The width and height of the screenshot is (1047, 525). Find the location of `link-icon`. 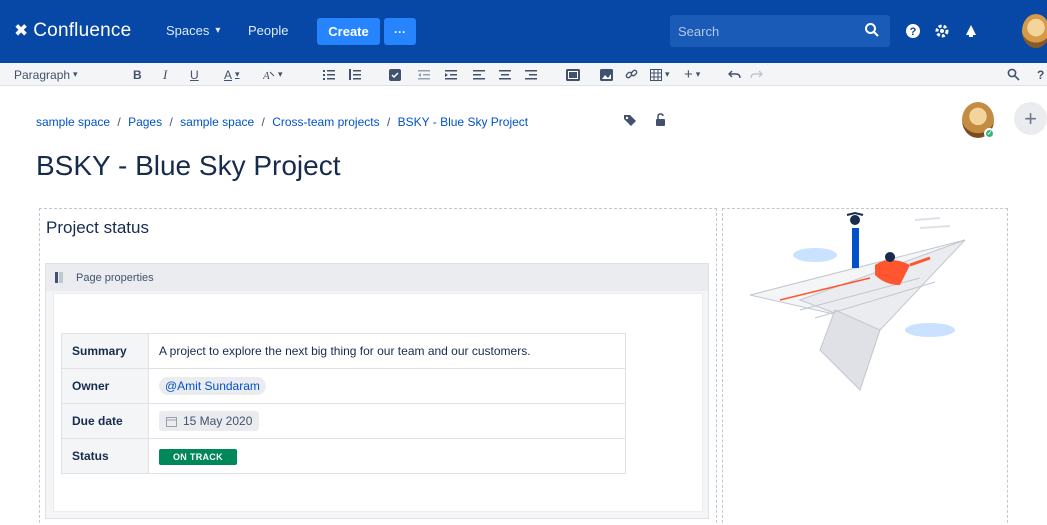

link-icon is located at coordinates (631, 74).